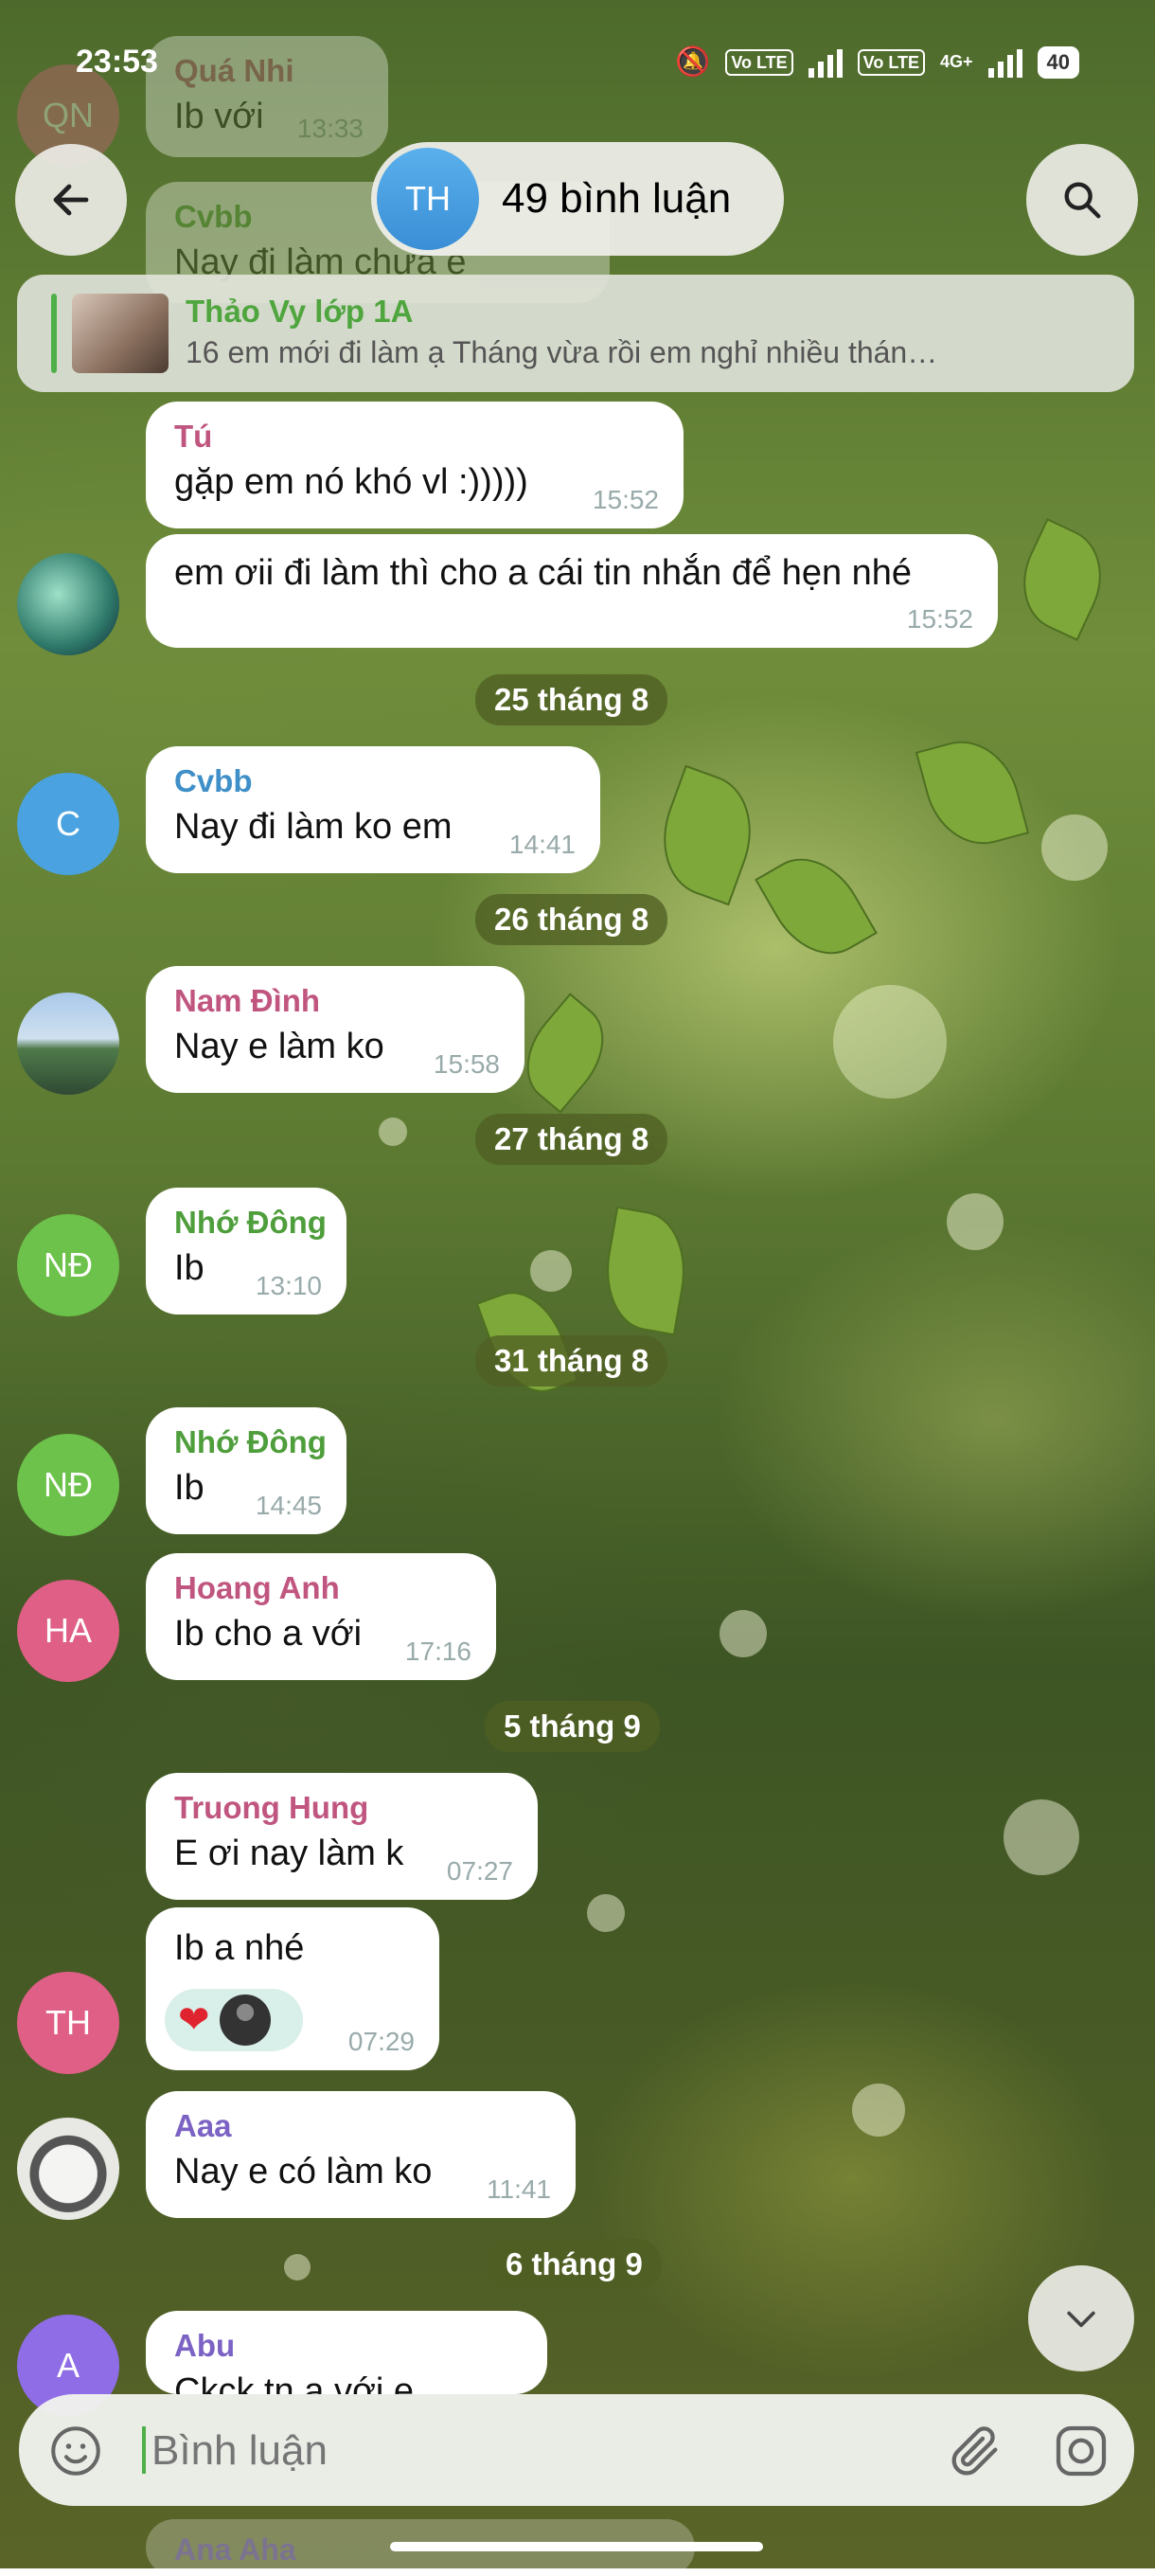 The image size is (1155, 2576). I want to click on message-time: 07:27, so click(479, 1871).